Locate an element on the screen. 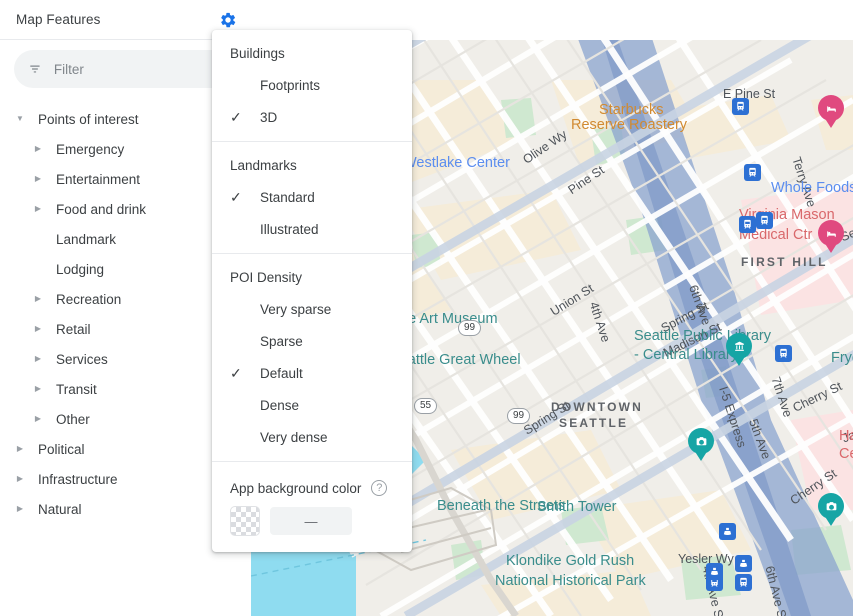 The width and height of the screenshot is (853, 616). tree-item-label: Landmark is located at coordinates (86, 239).